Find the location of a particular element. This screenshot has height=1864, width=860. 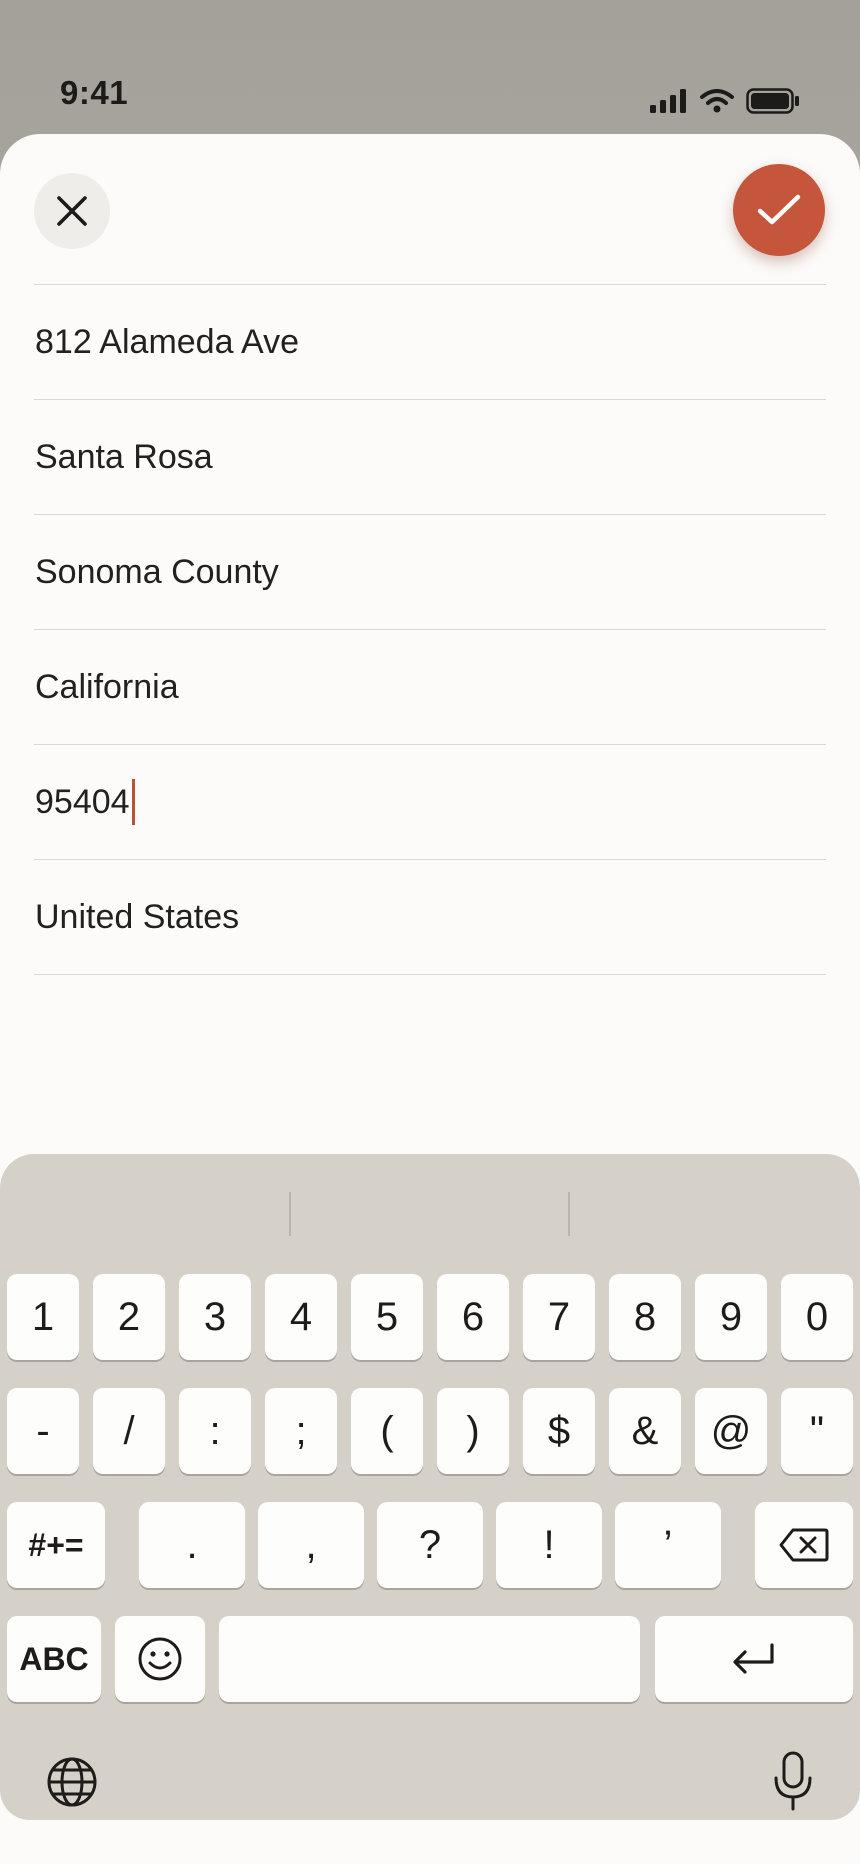

key-6: 6 is located at coordinates (473, 1317).